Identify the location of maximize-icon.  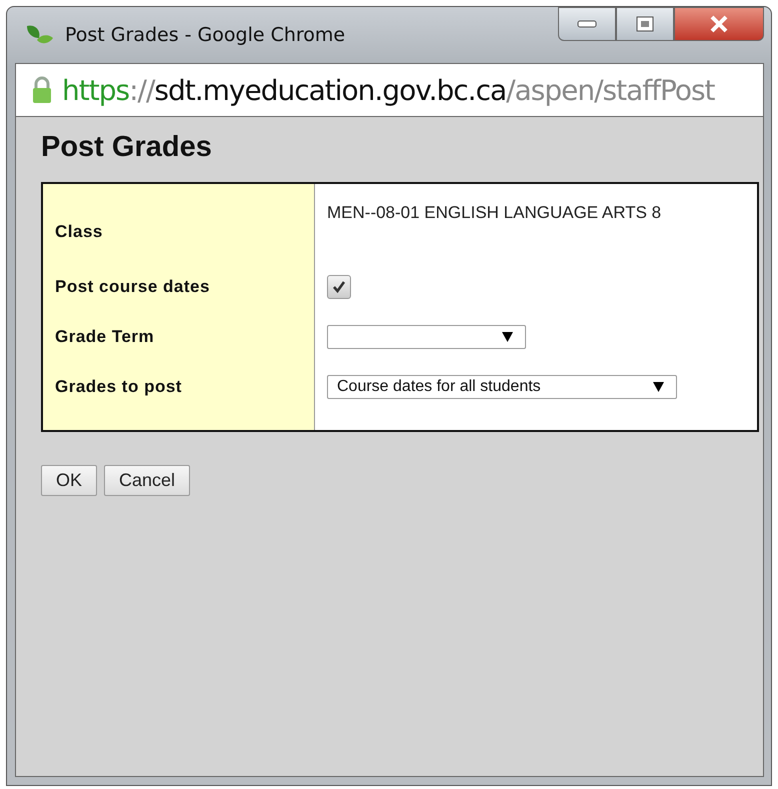
(645, 24).